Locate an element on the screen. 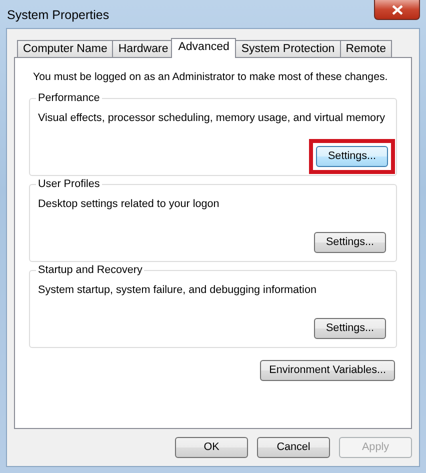  close-button is located at coordinates (397, 10).